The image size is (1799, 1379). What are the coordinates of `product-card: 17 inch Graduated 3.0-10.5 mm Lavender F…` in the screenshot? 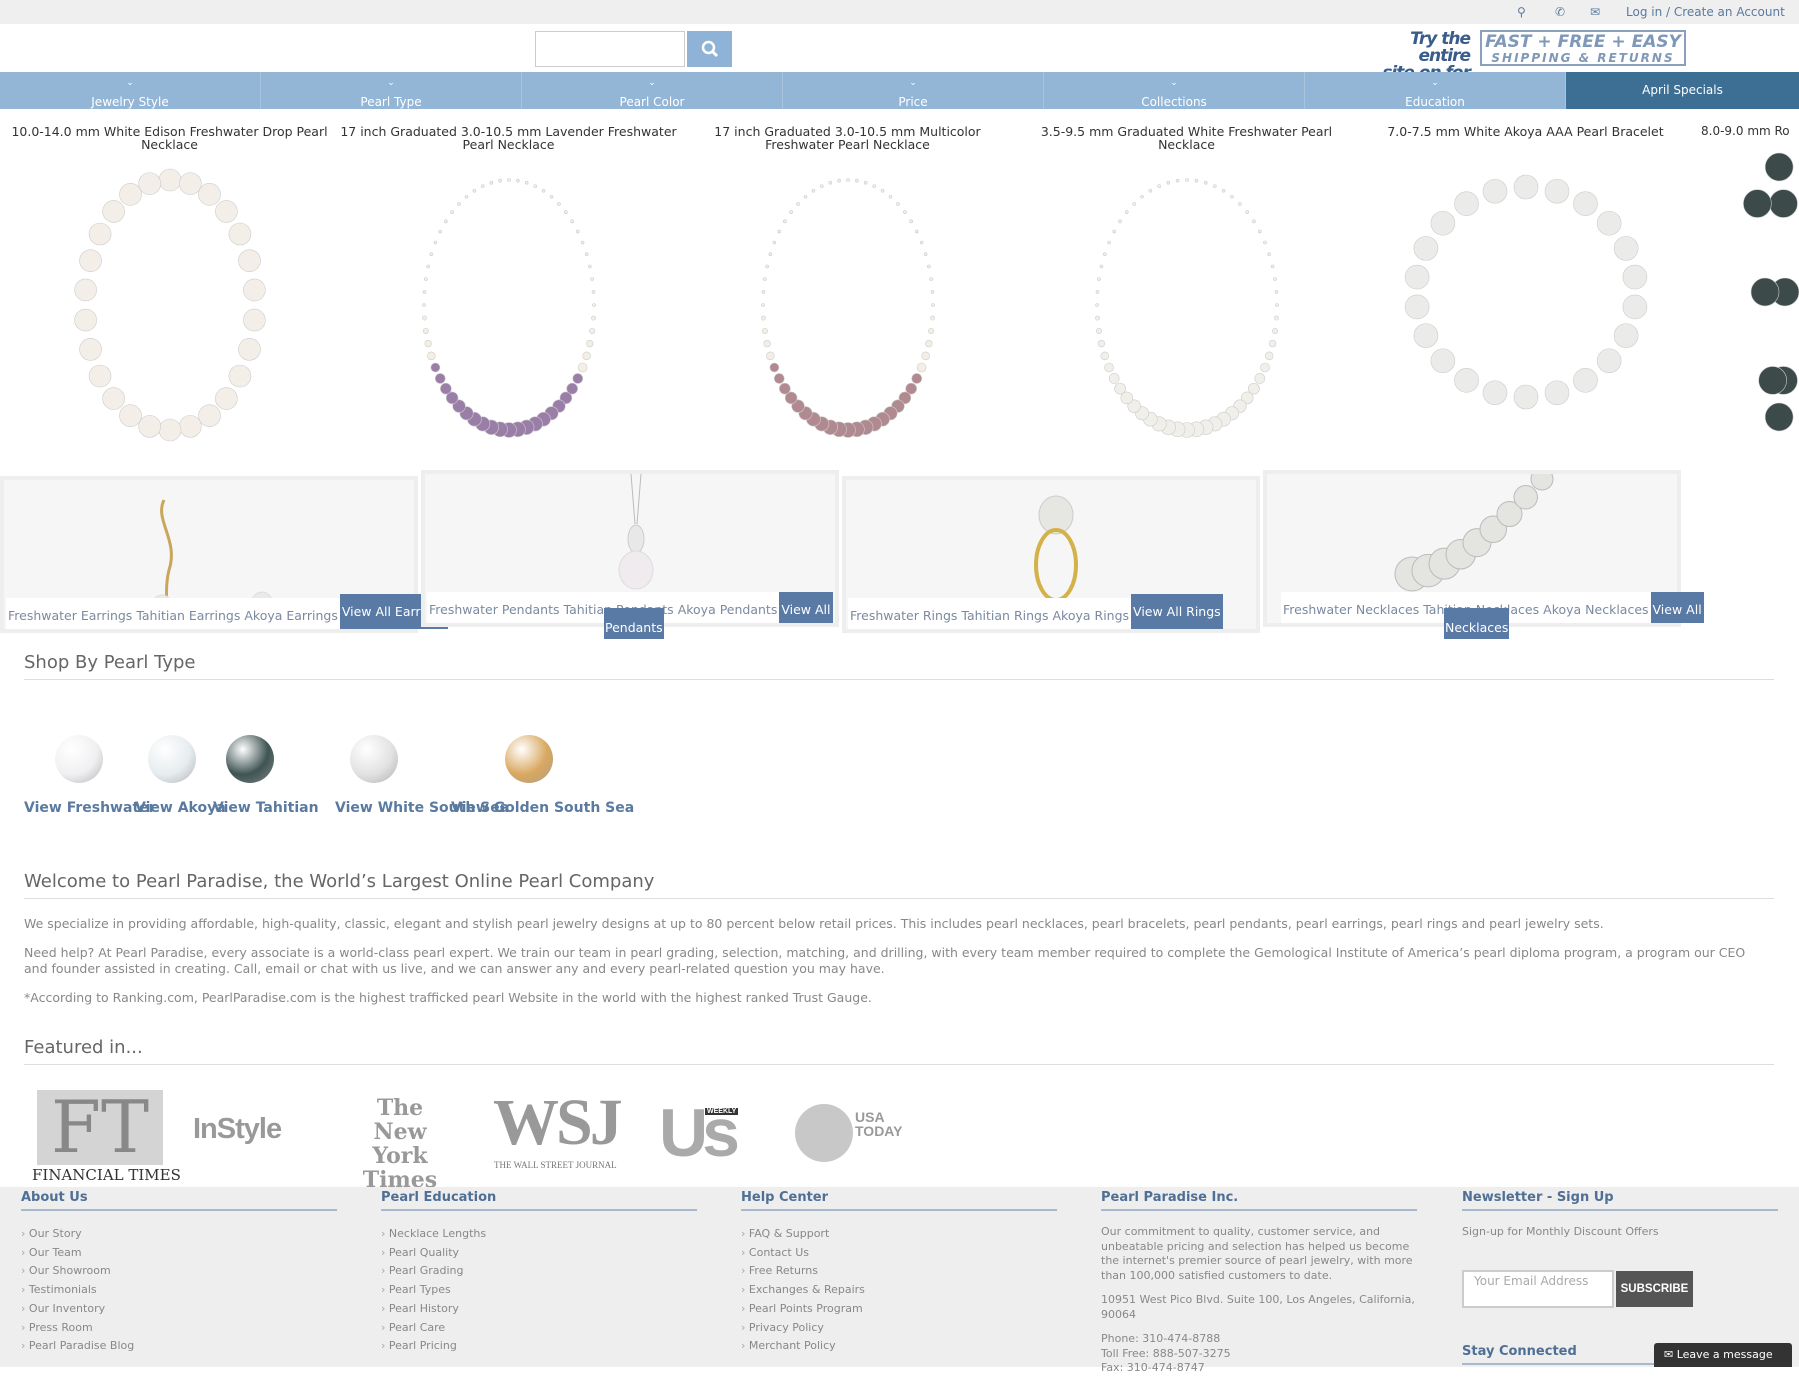 It's located at (508, 285).